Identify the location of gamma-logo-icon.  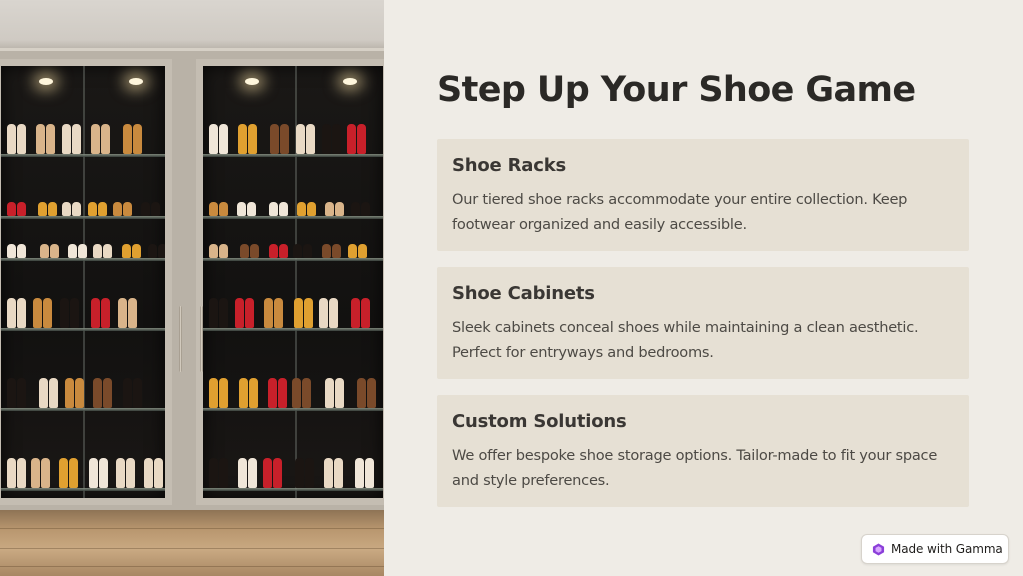
(878, 549).